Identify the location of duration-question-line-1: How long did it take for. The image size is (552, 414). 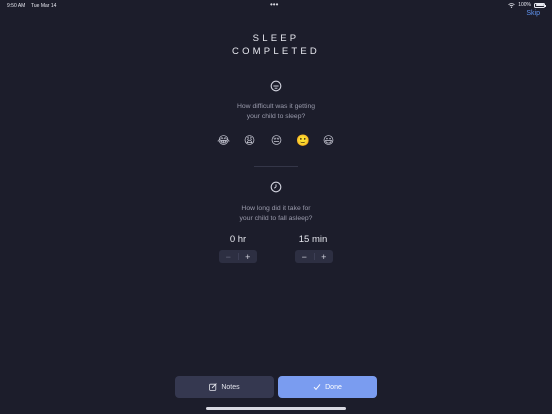
(276, 208).